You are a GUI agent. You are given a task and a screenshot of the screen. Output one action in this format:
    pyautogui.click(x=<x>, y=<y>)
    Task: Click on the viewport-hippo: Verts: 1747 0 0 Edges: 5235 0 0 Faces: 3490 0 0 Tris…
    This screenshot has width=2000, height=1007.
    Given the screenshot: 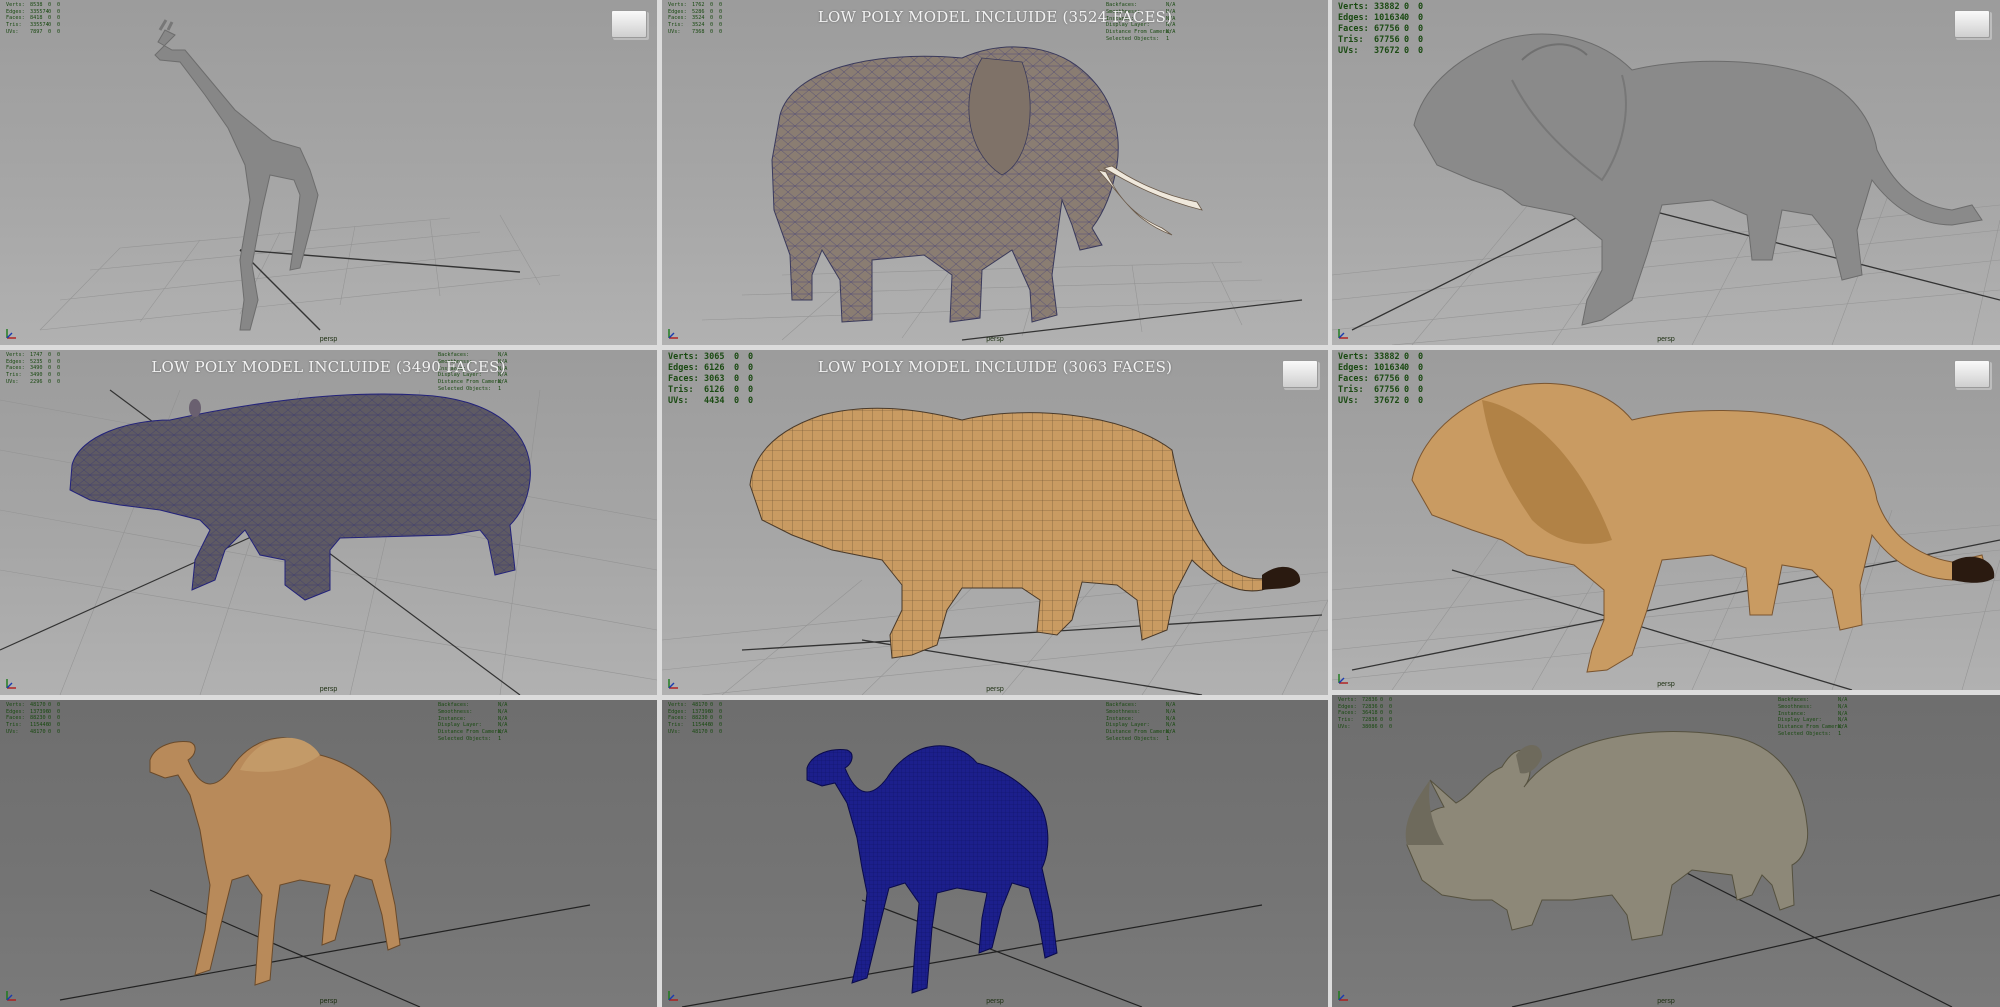 What is the action you would take?
    pyautogui.click(x=328, y=522)
    